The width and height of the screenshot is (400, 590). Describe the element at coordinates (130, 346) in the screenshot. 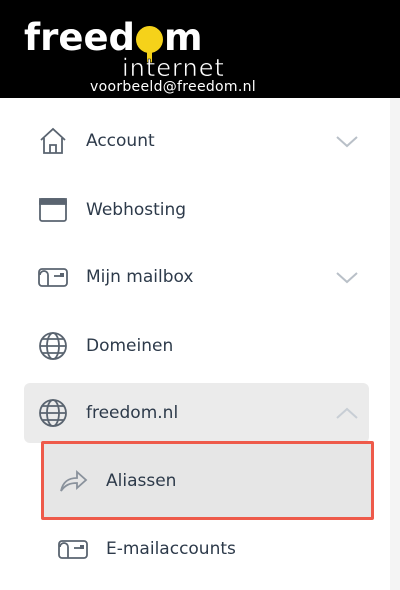

I see `nav-item-label: Domeinen` at that location.